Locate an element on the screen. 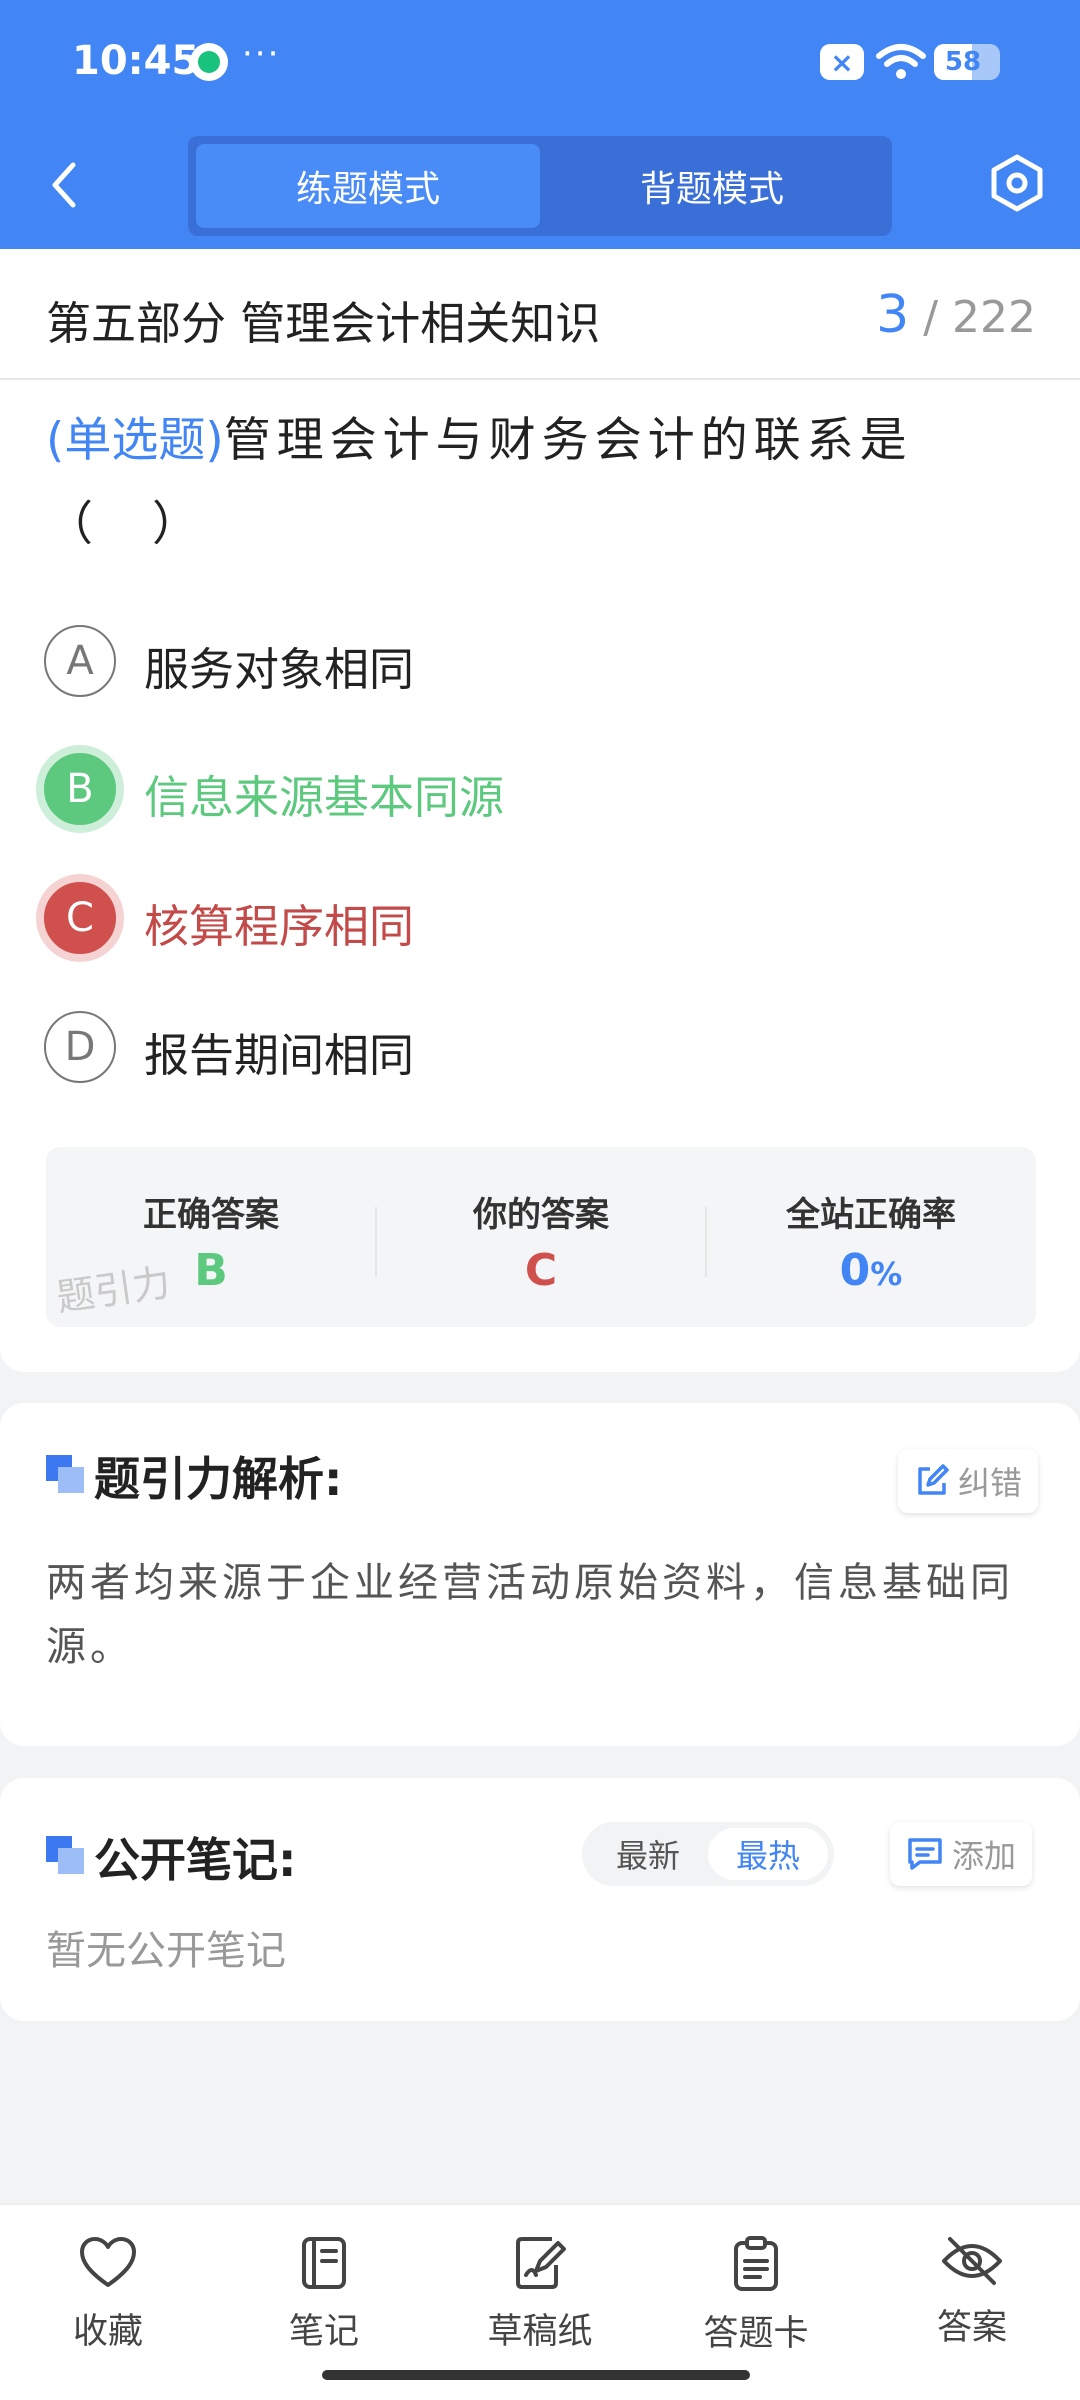 This screenshot has width=1080, height=2400. home-indicator is located at coordinates (536, 2375).